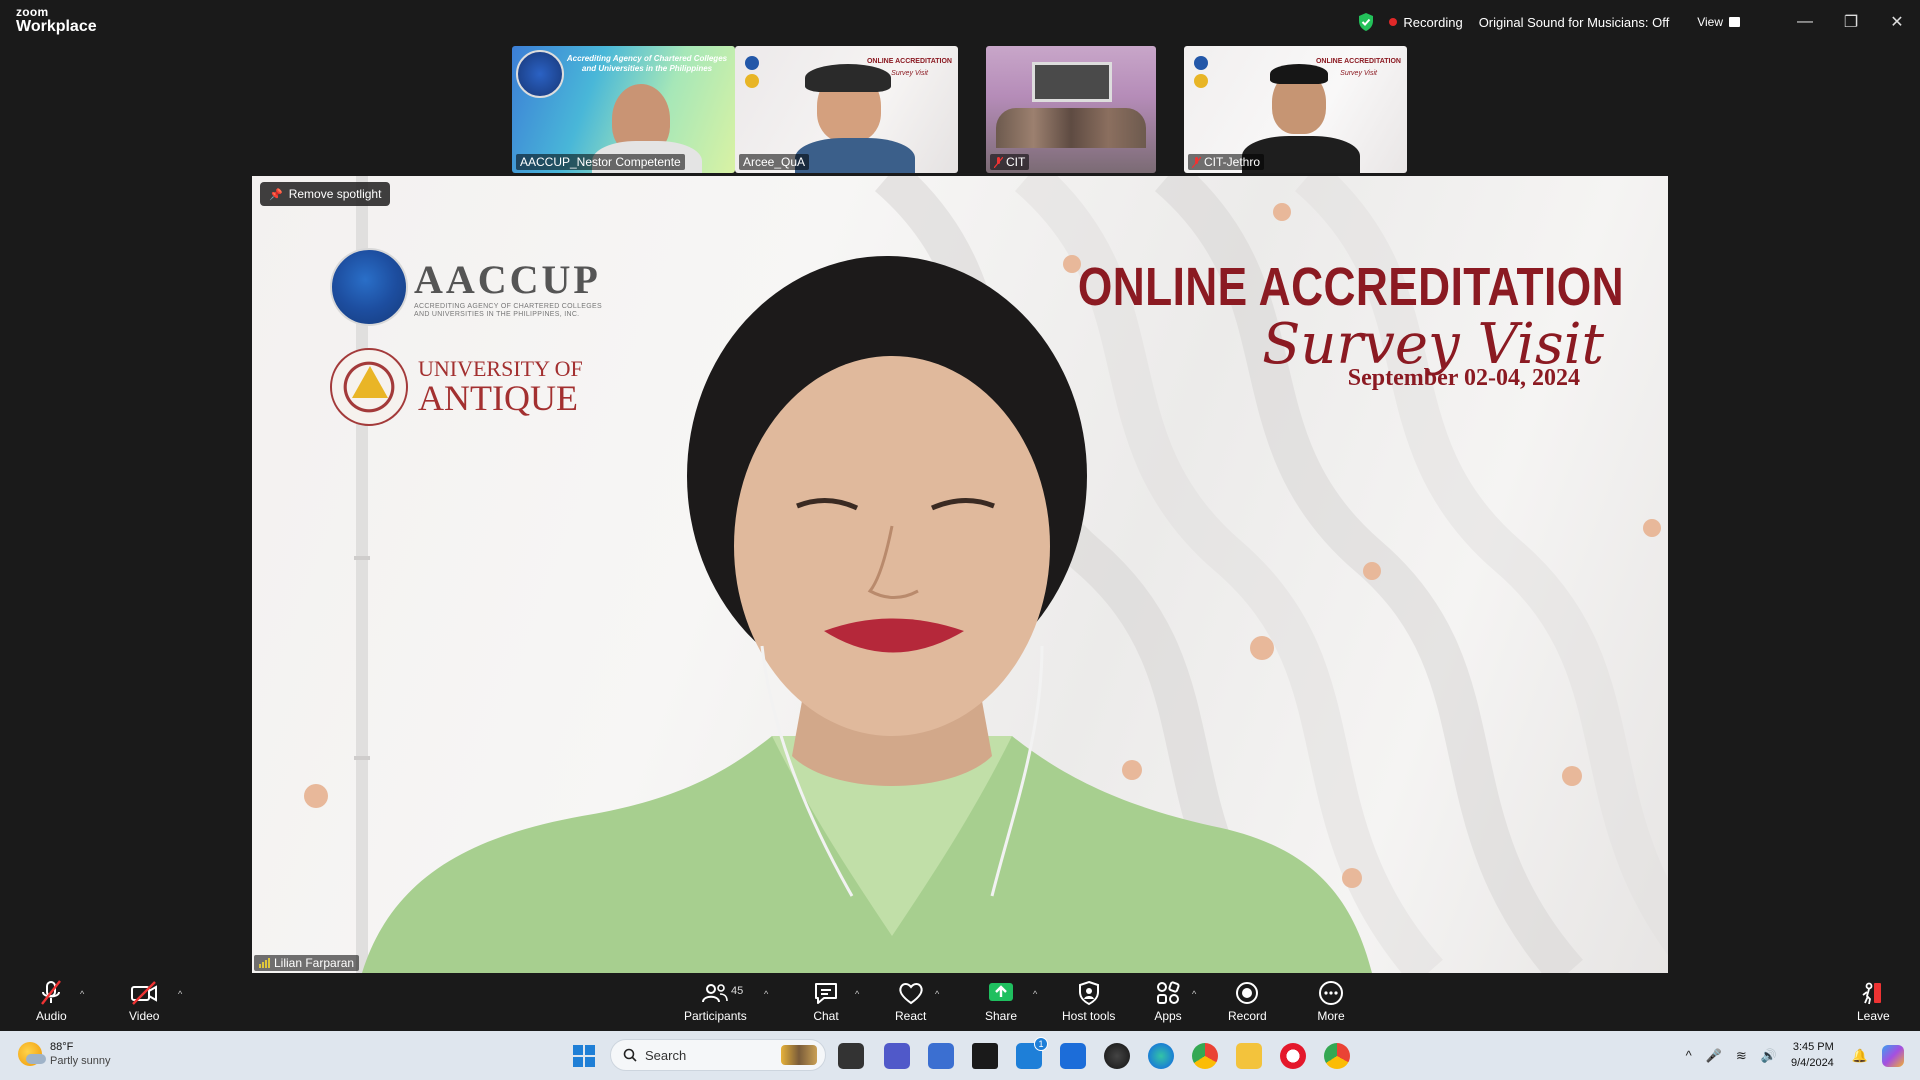 The width and height of the screenshot is (1920, 1080). What do you see at coordinates (1331, 993) in the screenshot?
I see `more-icon` at bounding box center [1331, 993].